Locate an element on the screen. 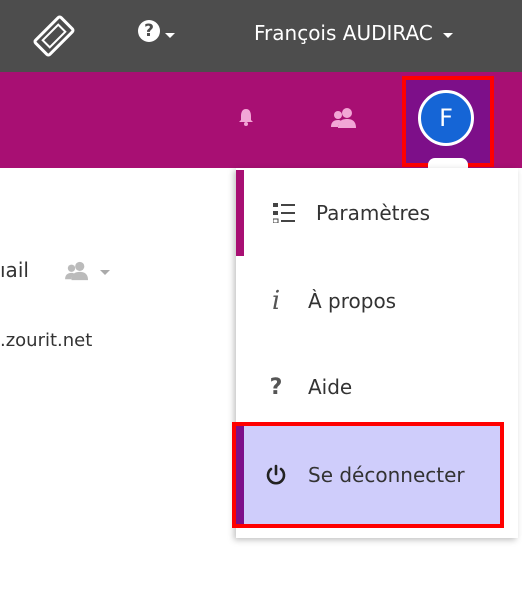 This screenshot has height=601, width=522. partial-email: .zourit.net is located at coordinates (46, 340).